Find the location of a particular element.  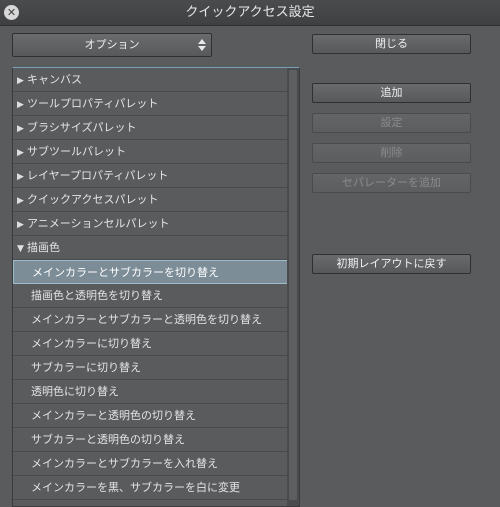

tree-child-item: メインカラーとサブカラーを入れ替え is located at coordinates (151, 464).